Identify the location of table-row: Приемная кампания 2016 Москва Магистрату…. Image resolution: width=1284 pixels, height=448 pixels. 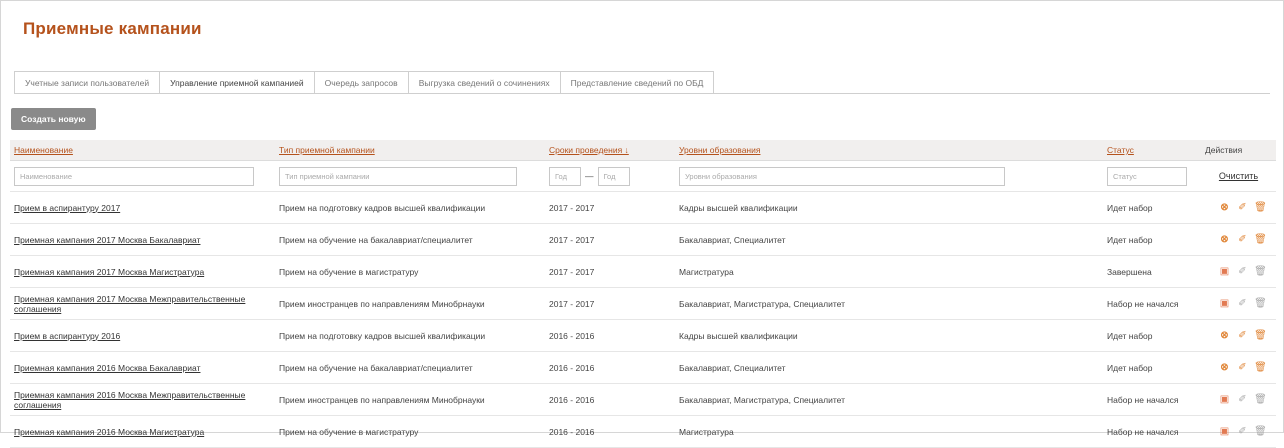
(643, 431).